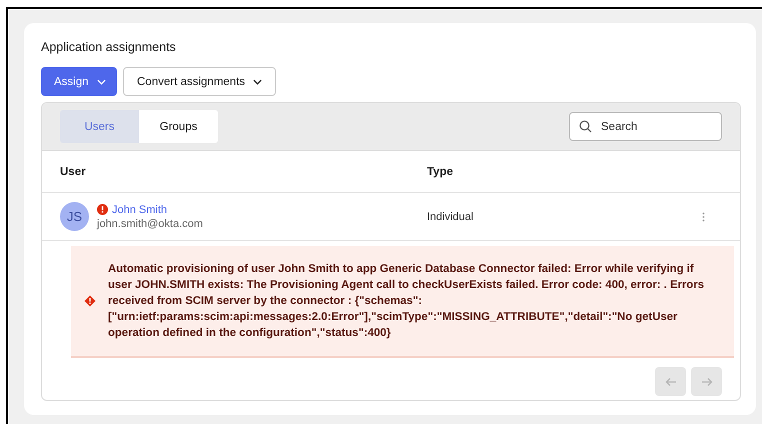 Image resolution: width=762 pixels, height=424 pixels. I want to click on convert-dropdown-button: Convert assignments, so click(199, 81).